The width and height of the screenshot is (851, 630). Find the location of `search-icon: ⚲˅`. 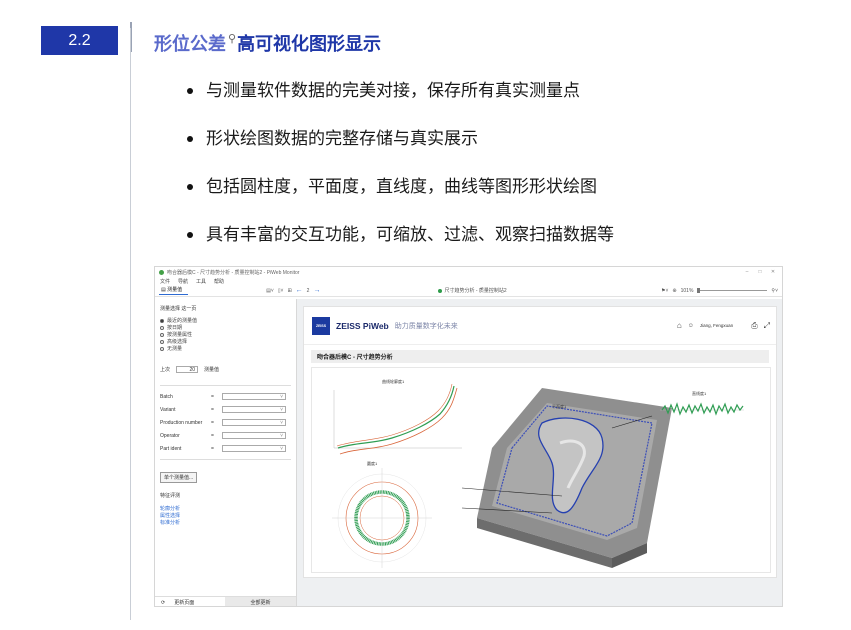

search-icon: ⚲˅ is located at coordinates (774, 291).